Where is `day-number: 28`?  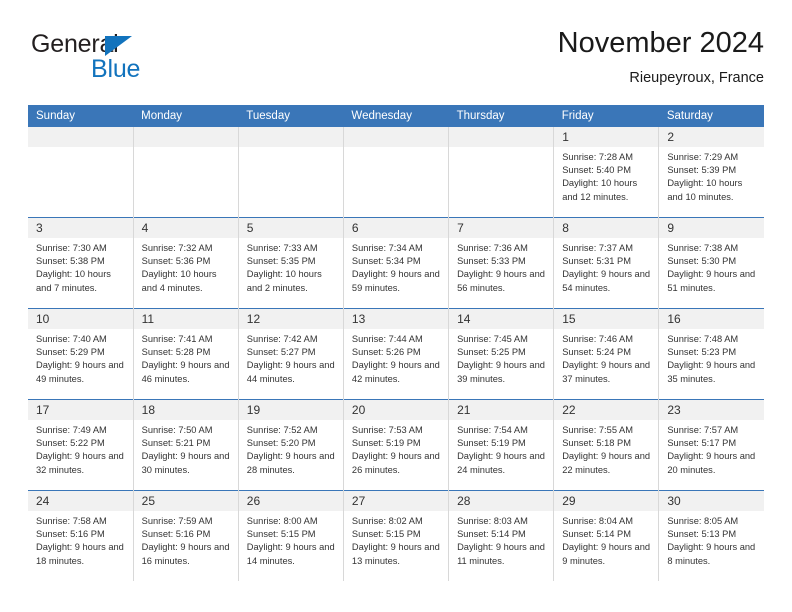
day-number: 28 is located at coordinates (501, 501).